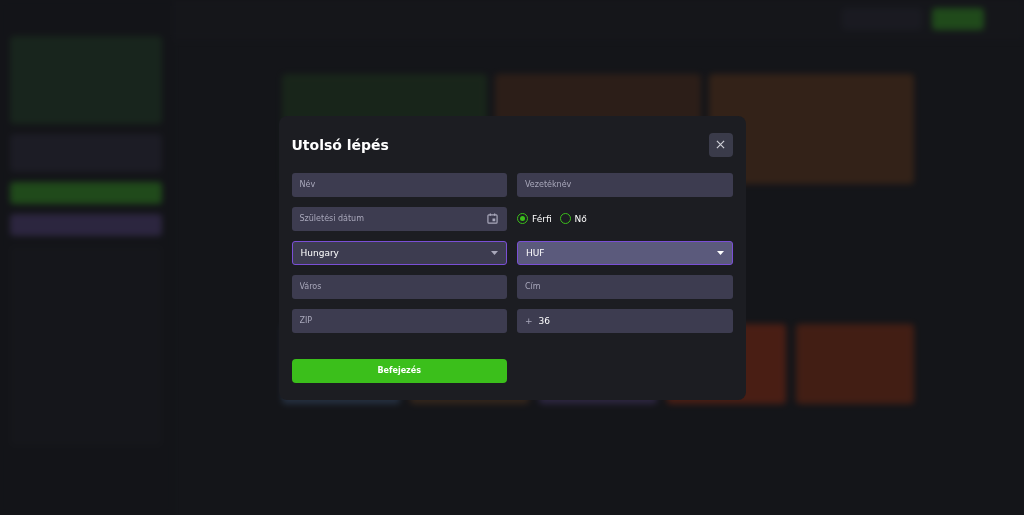  I want to click on input-field: Város, so click(399, 286).